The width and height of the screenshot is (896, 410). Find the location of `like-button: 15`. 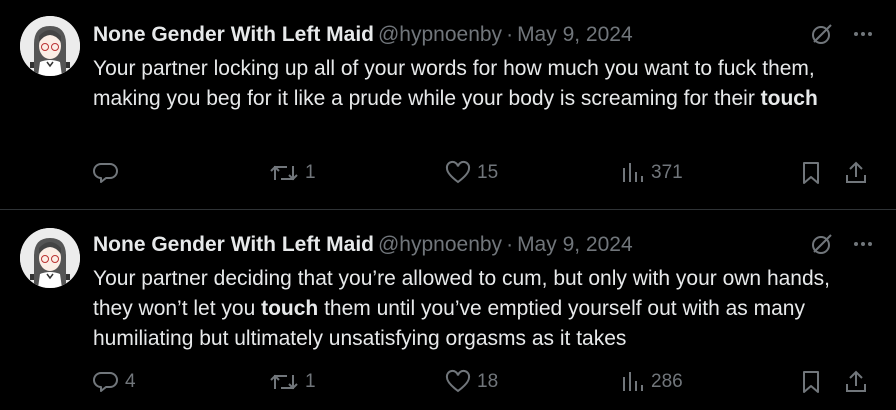

like-button: 15 is located at coordinates (471, 173).